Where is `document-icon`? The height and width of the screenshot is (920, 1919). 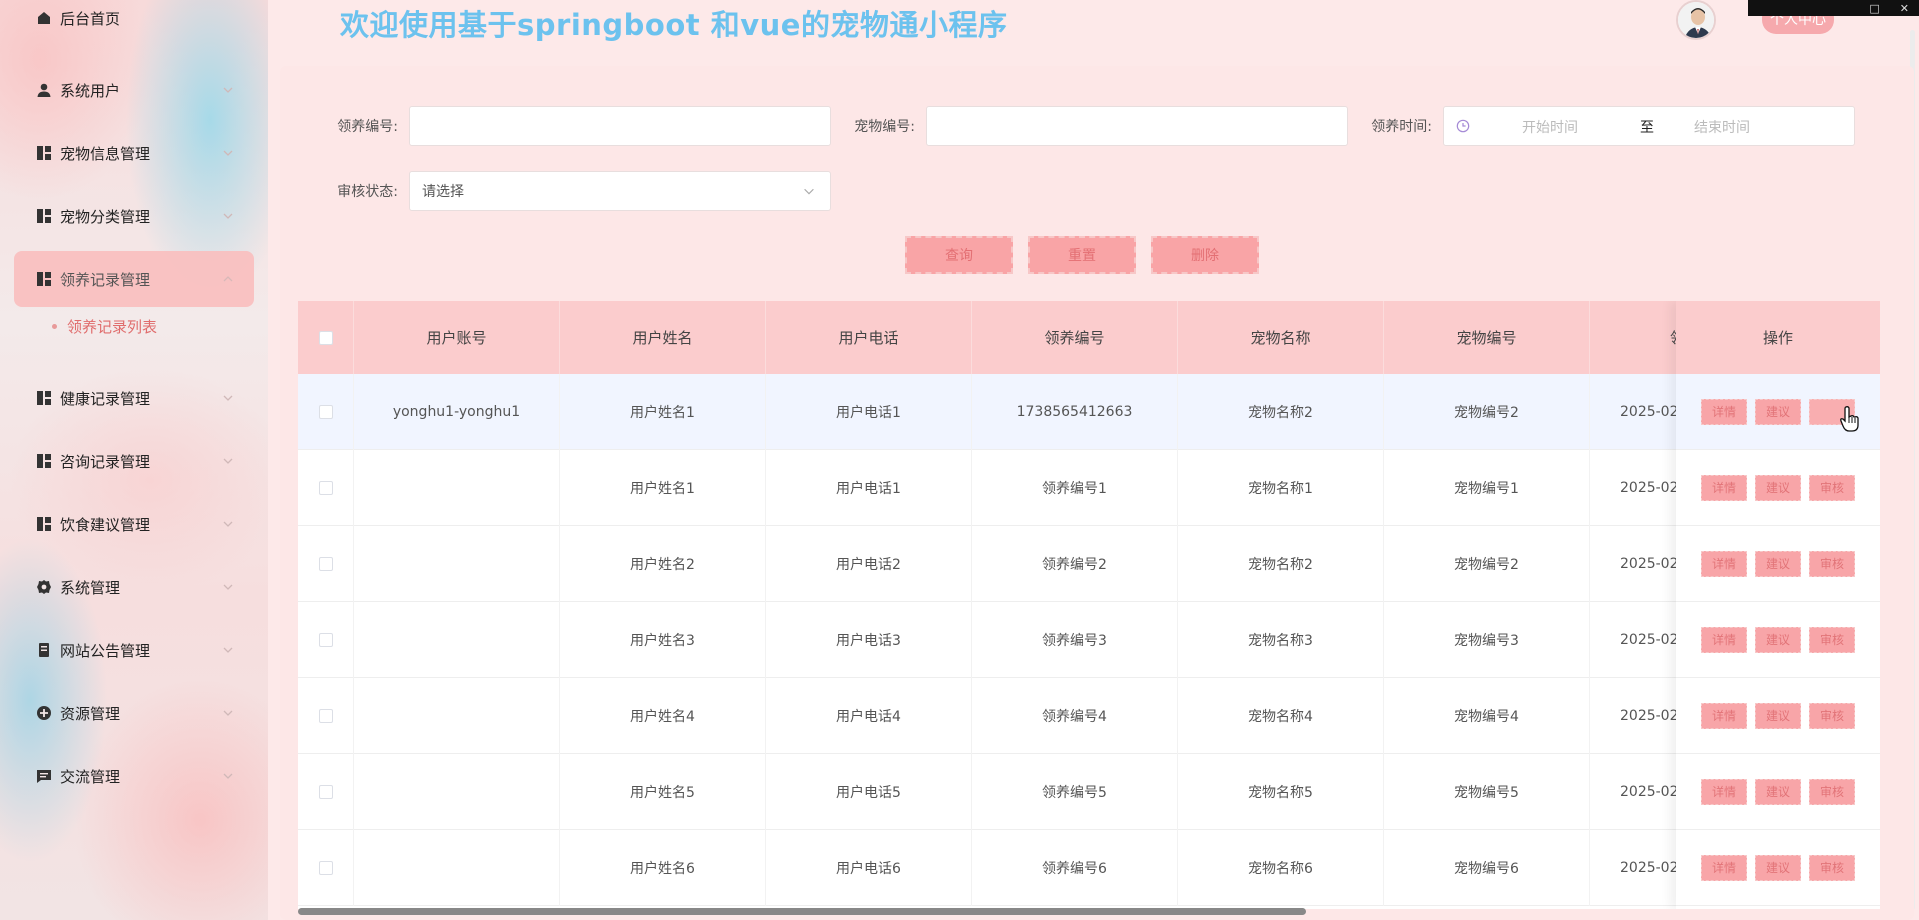
document-icon is located at coordinates (44, 650).